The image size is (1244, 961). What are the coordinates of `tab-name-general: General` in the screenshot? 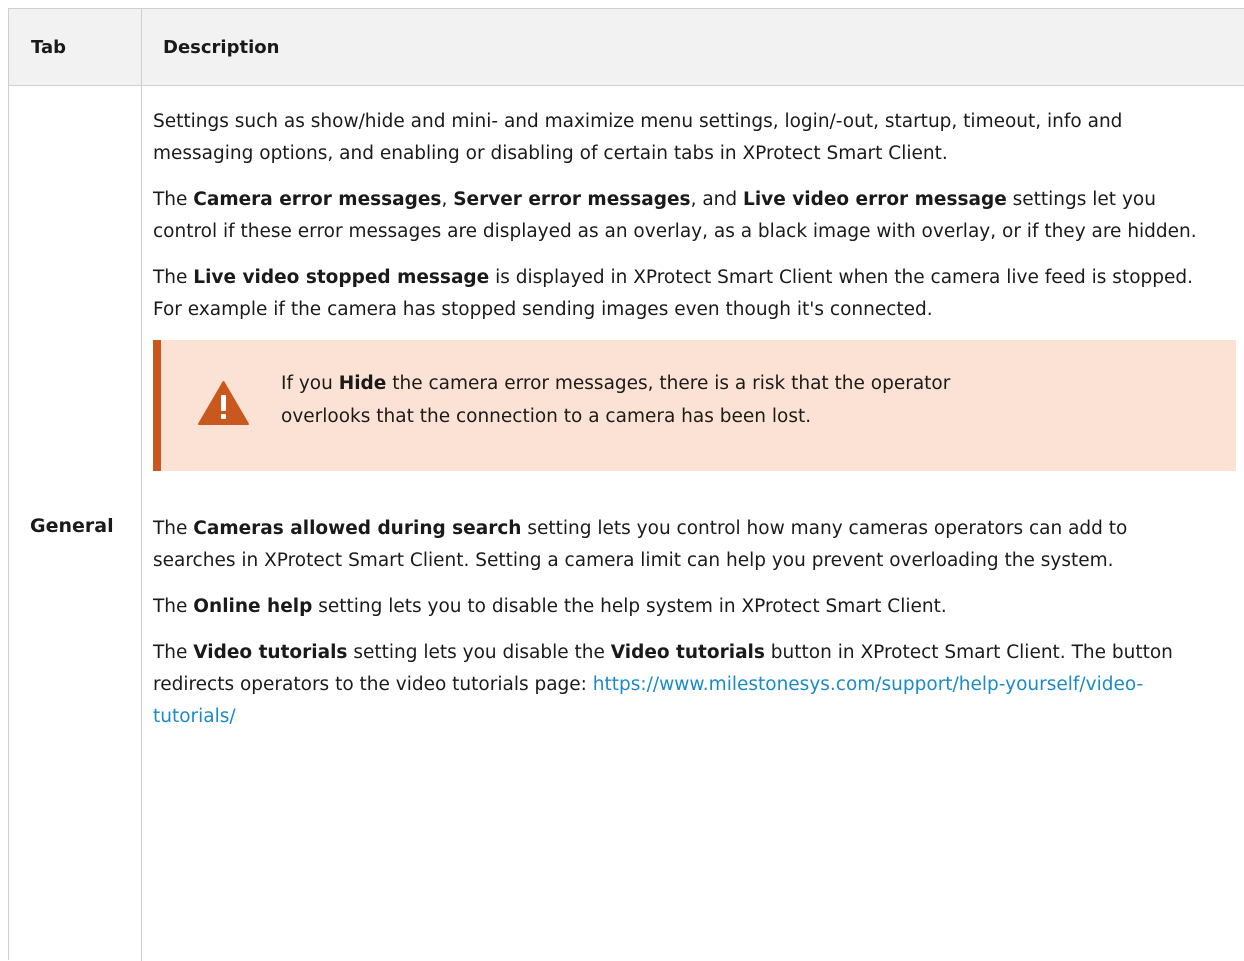 It's located at (72, 526).